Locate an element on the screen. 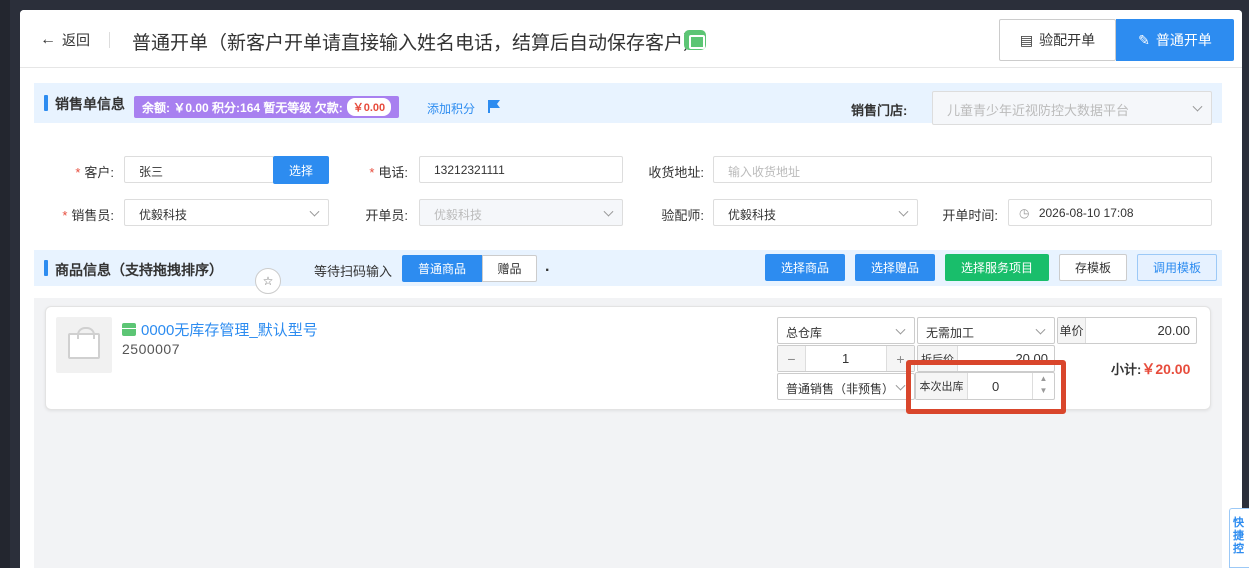  scan-label: 等待扫码输入 is located at coordinates (353, 271).